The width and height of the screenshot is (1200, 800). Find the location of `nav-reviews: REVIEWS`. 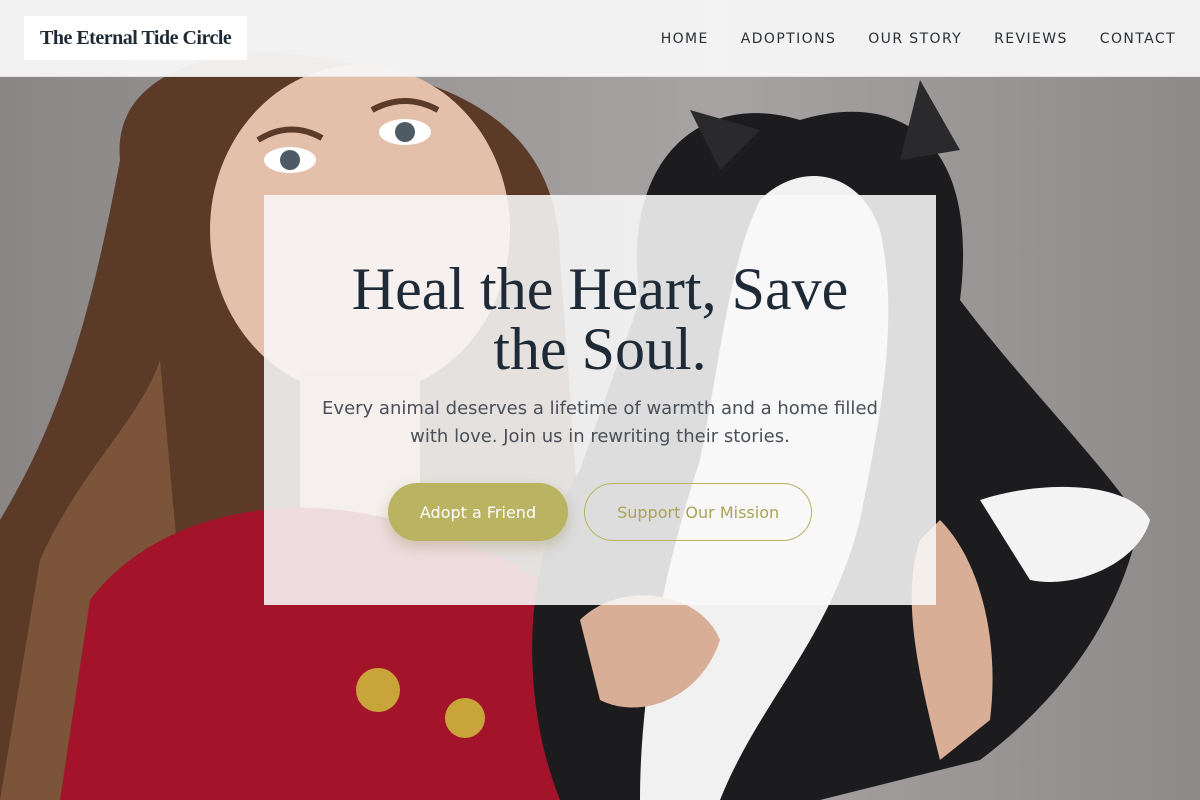

nav-reviews: REVIEWS is located at coordinates (1031, 39).